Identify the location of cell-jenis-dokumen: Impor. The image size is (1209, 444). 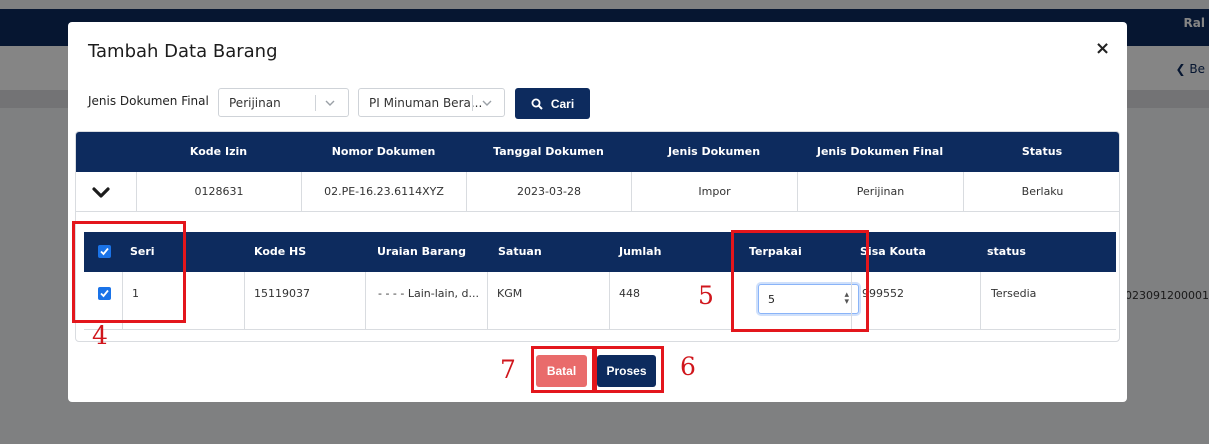
(714, 192).